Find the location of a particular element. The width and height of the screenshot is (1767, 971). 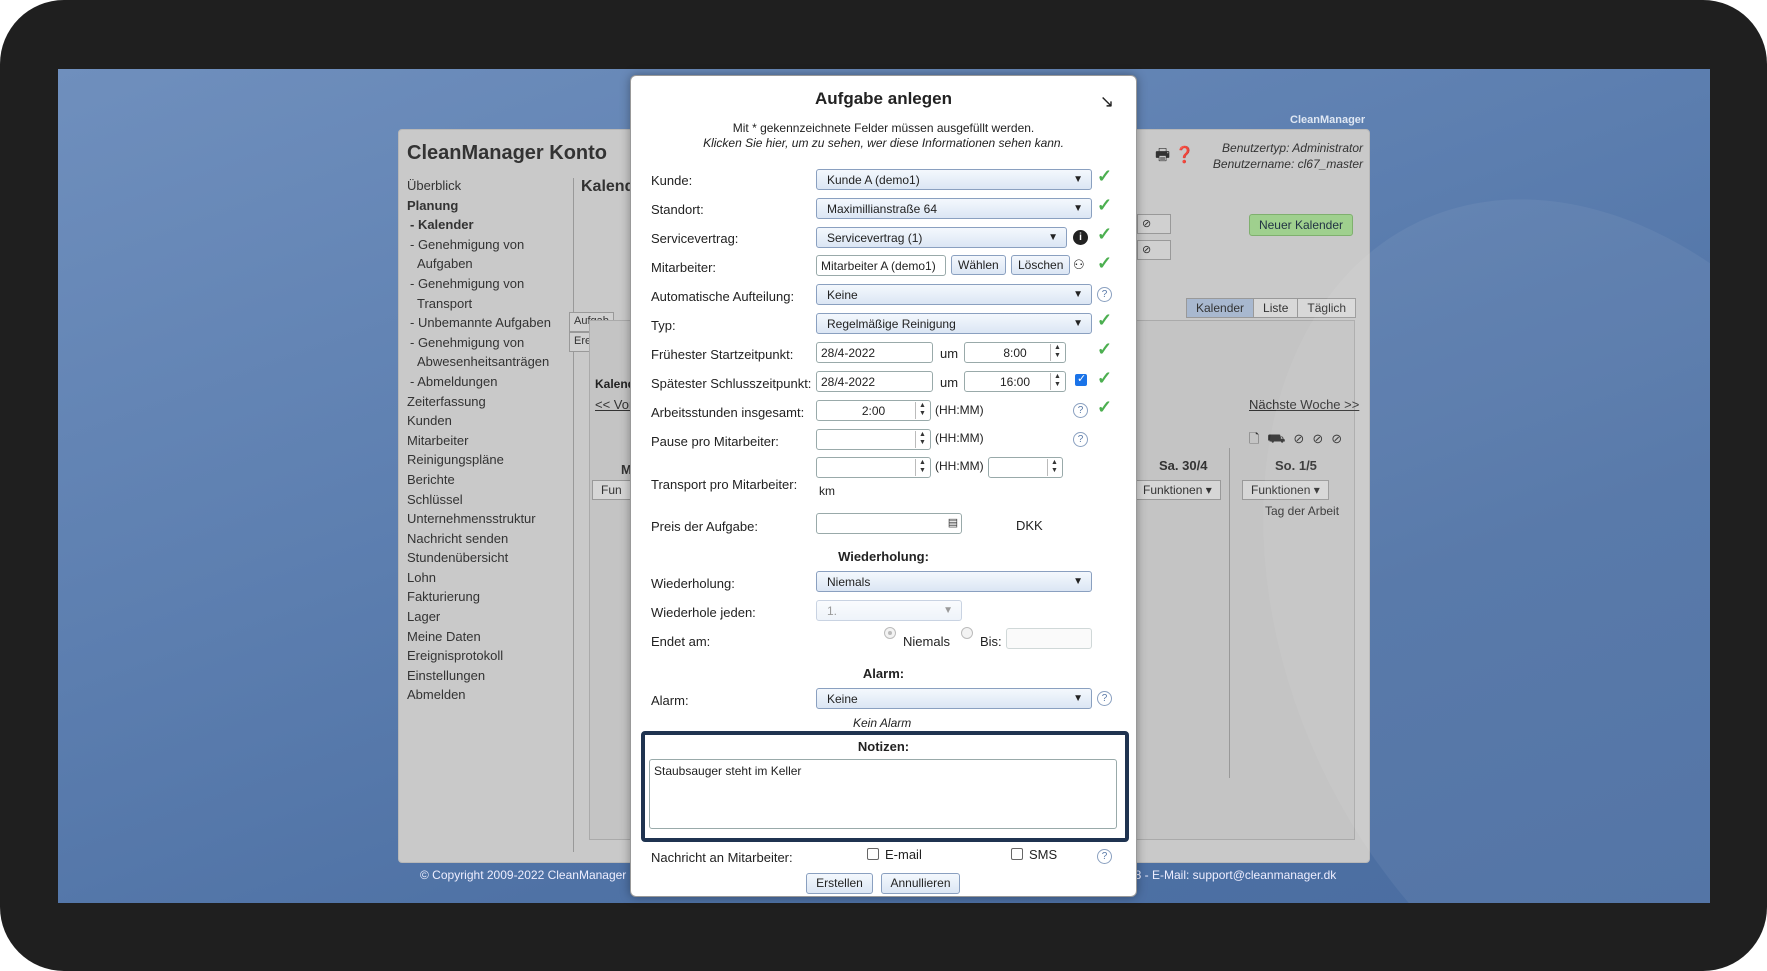

column-divider is located at coordinates (1229, 613).